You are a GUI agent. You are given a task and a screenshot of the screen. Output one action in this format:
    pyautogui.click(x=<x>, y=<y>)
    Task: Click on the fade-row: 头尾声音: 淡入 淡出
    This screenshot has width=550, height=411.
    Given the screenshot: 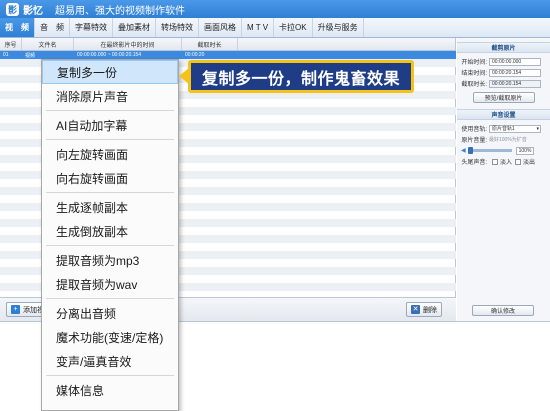 What is the action you would take?
    pyautogui.click(x=503, y=161)
    